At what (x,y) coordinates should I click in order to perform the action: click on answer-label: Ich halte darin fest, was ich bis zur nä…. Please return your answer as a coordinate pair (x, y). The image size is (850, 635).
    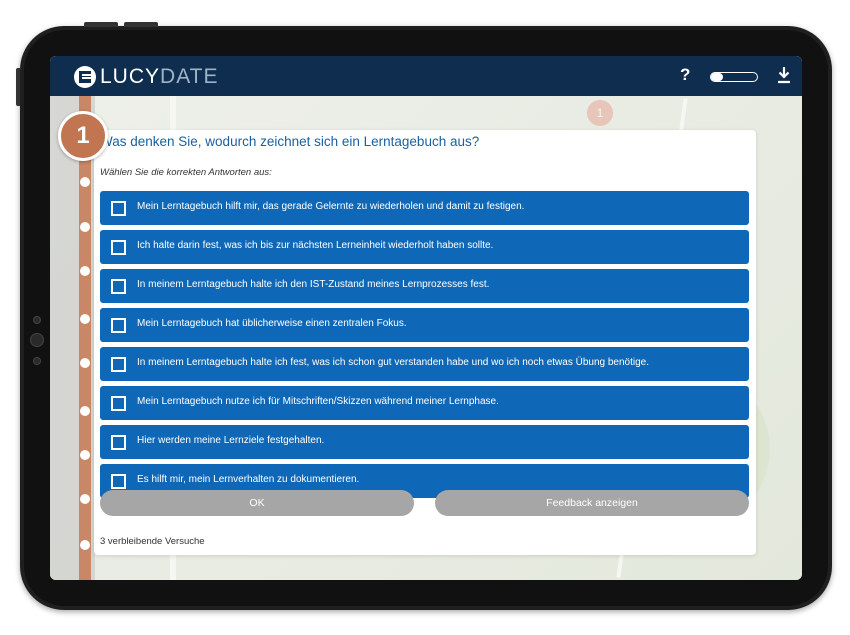
    Looking at the image, I should click on (315, 245).